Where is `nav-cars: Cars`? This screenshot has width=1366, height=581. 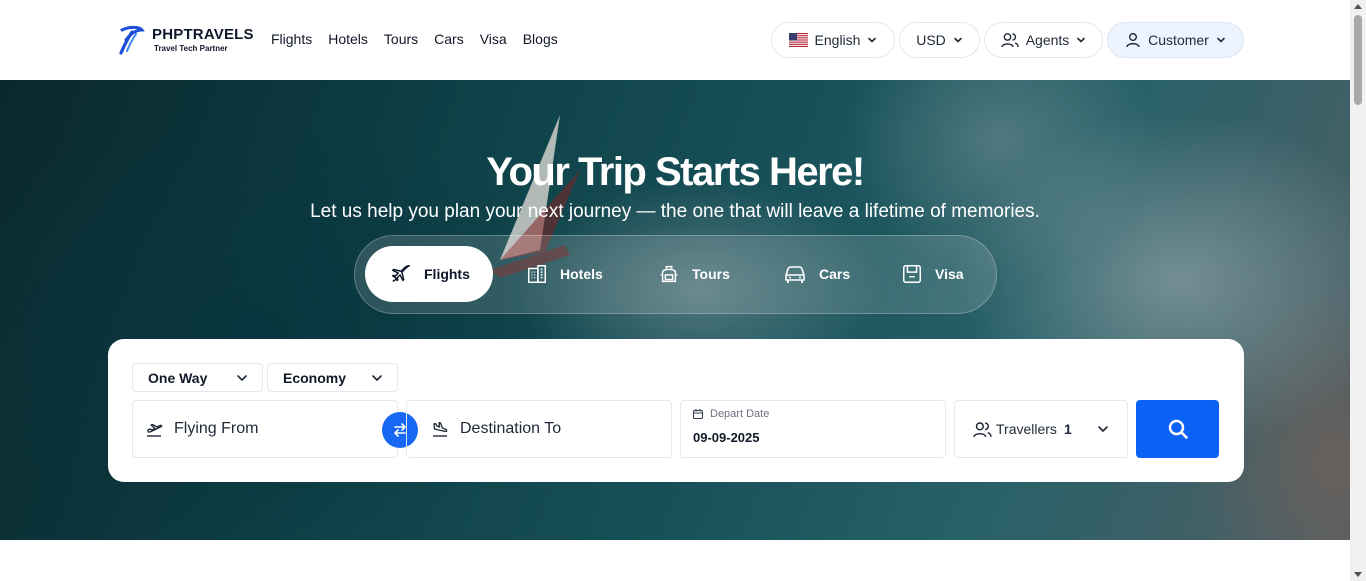
nav-cars: Cars is located at coordinates (449, 39).